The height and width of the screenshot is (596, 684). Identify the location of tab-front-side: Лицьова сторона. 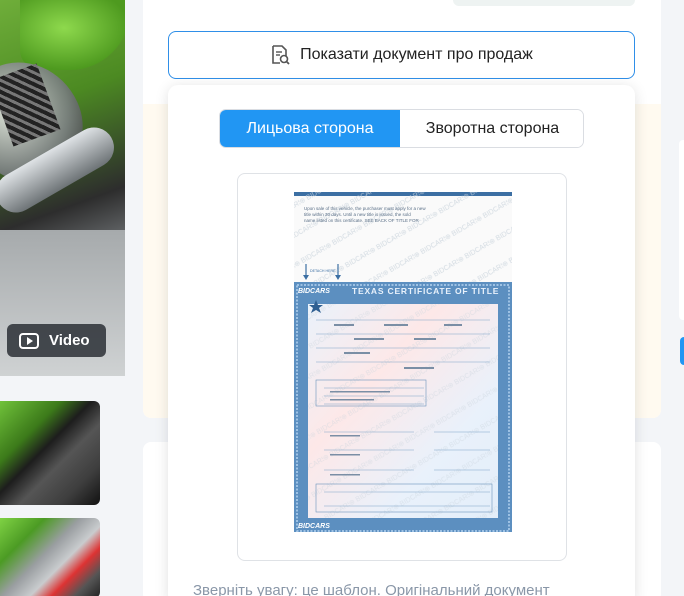
(310, 128).